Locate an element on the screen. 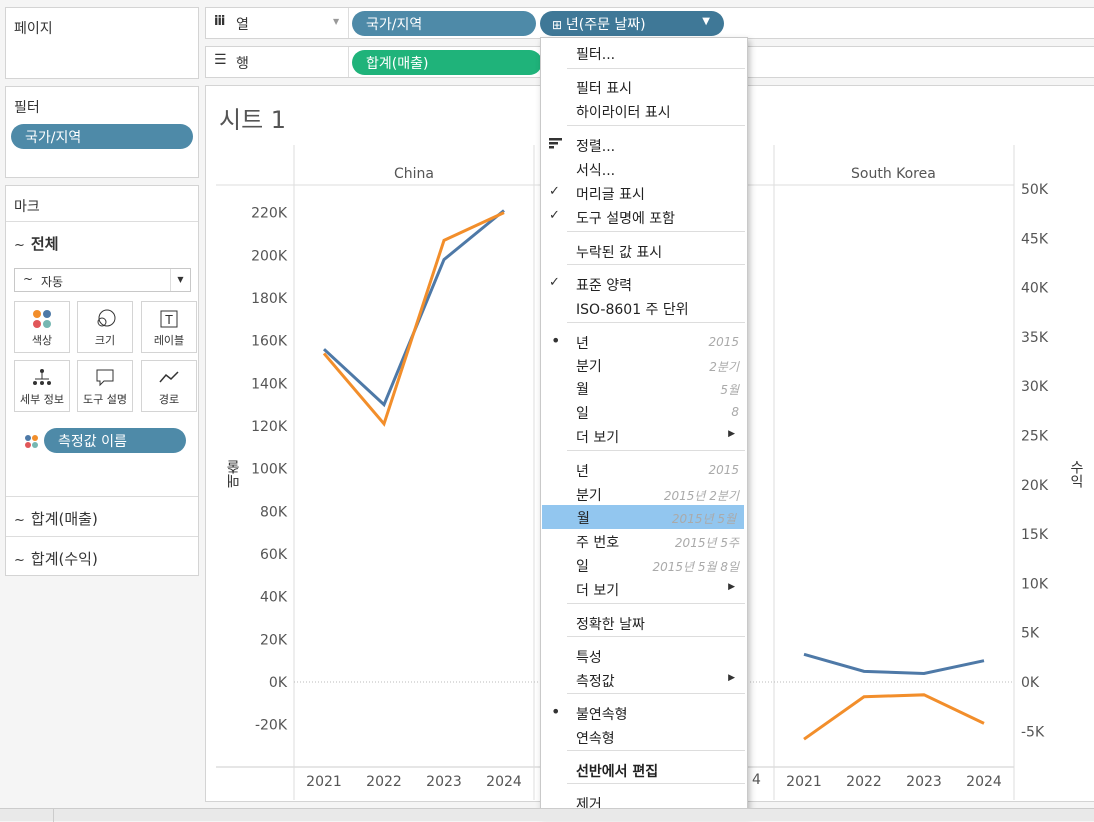 Image resolution: width=1094 pixels, height=822 pixels. menu-item: 측정값 ▶ is located at coordinates (644, 680).